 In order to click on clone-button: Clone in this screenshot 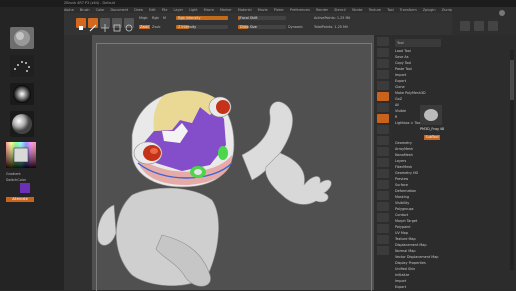, I will do `click(419, 87)`.